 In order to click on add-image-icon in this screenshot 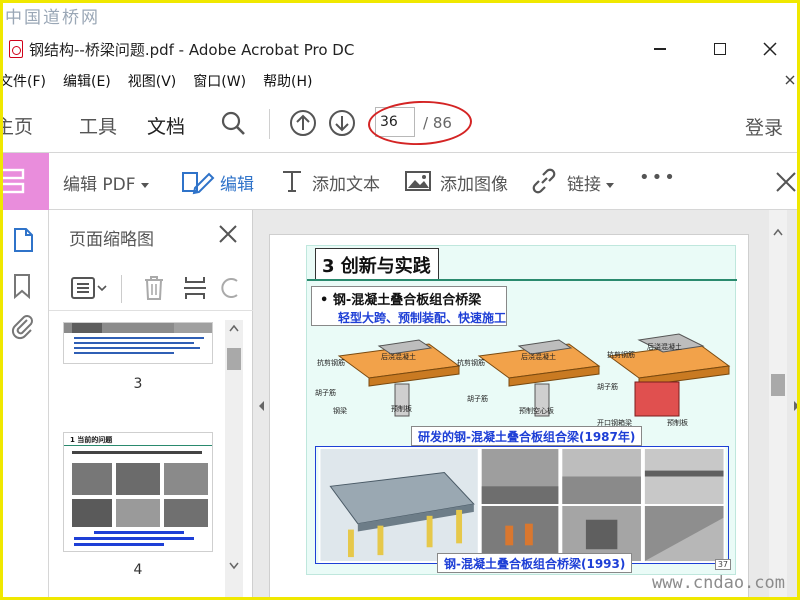, I will do `click(418, 181)`.